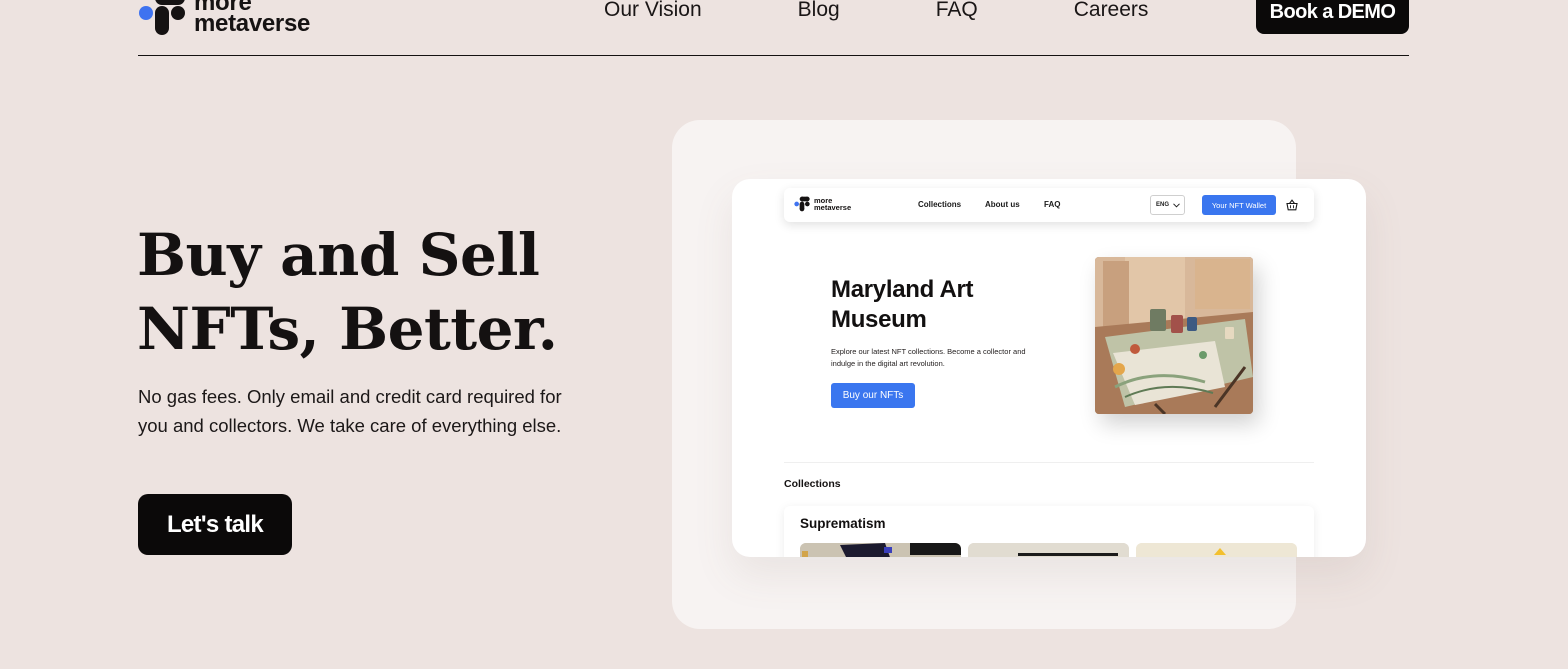 The width and height of the screenshot is (1568, 669). Describe the element at coordinates (1163, 205) in the screenshot. I see `language-value: ENG` at that location.